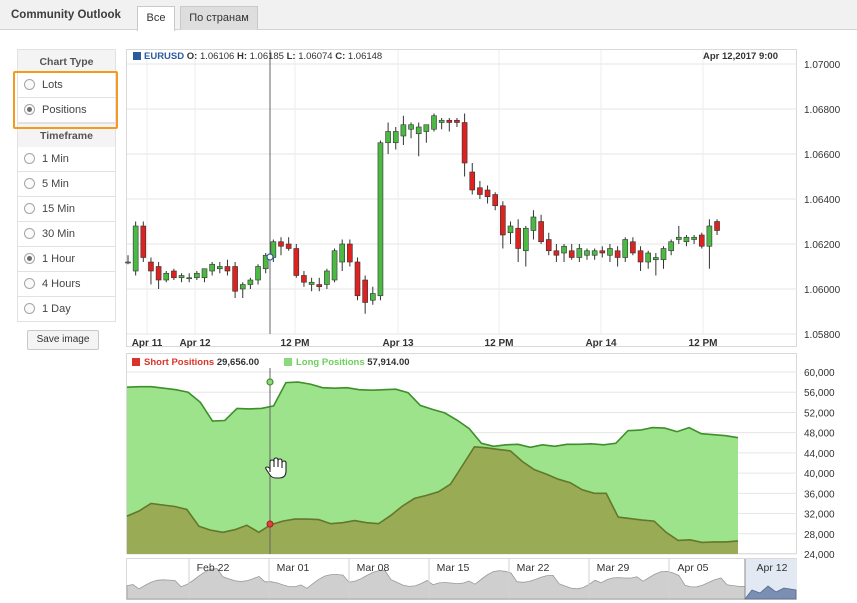 This screenshot has width=857, height=603. I want to click on long-value: 57,914.00, so click(388, 362).